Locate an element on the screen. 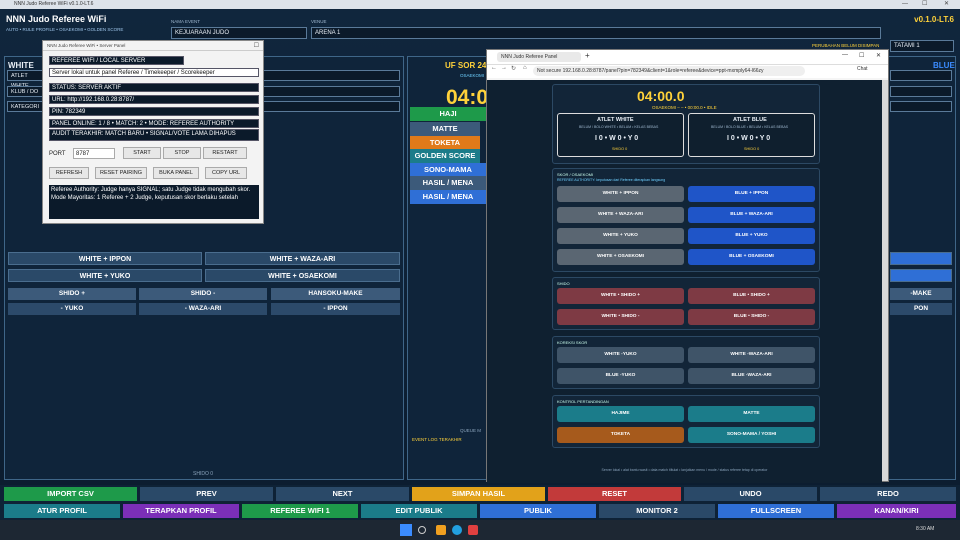 Image resolution: width=960 pixels, height=540 pixels. blue-hansoku-button: -MAKE is located at coordinates (921, 294).